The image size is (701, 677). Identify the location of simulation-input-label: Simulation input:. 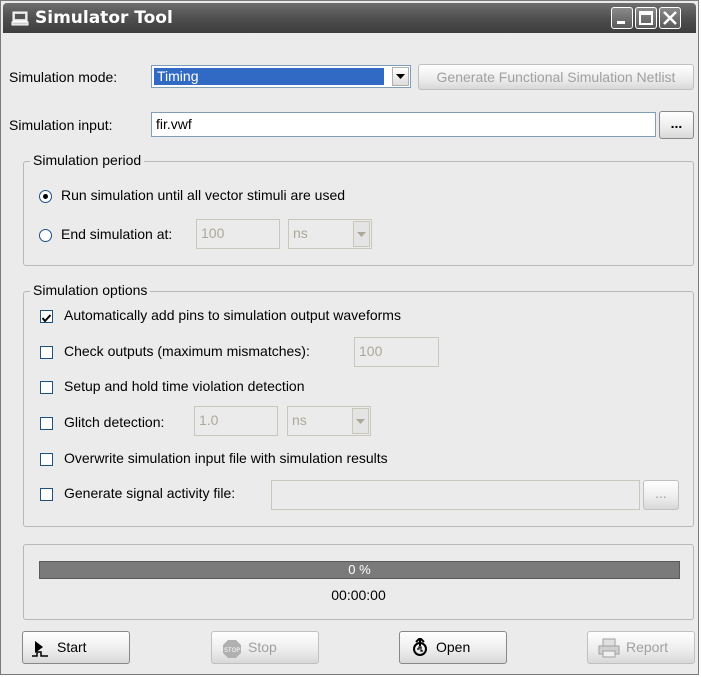
(61, 125).